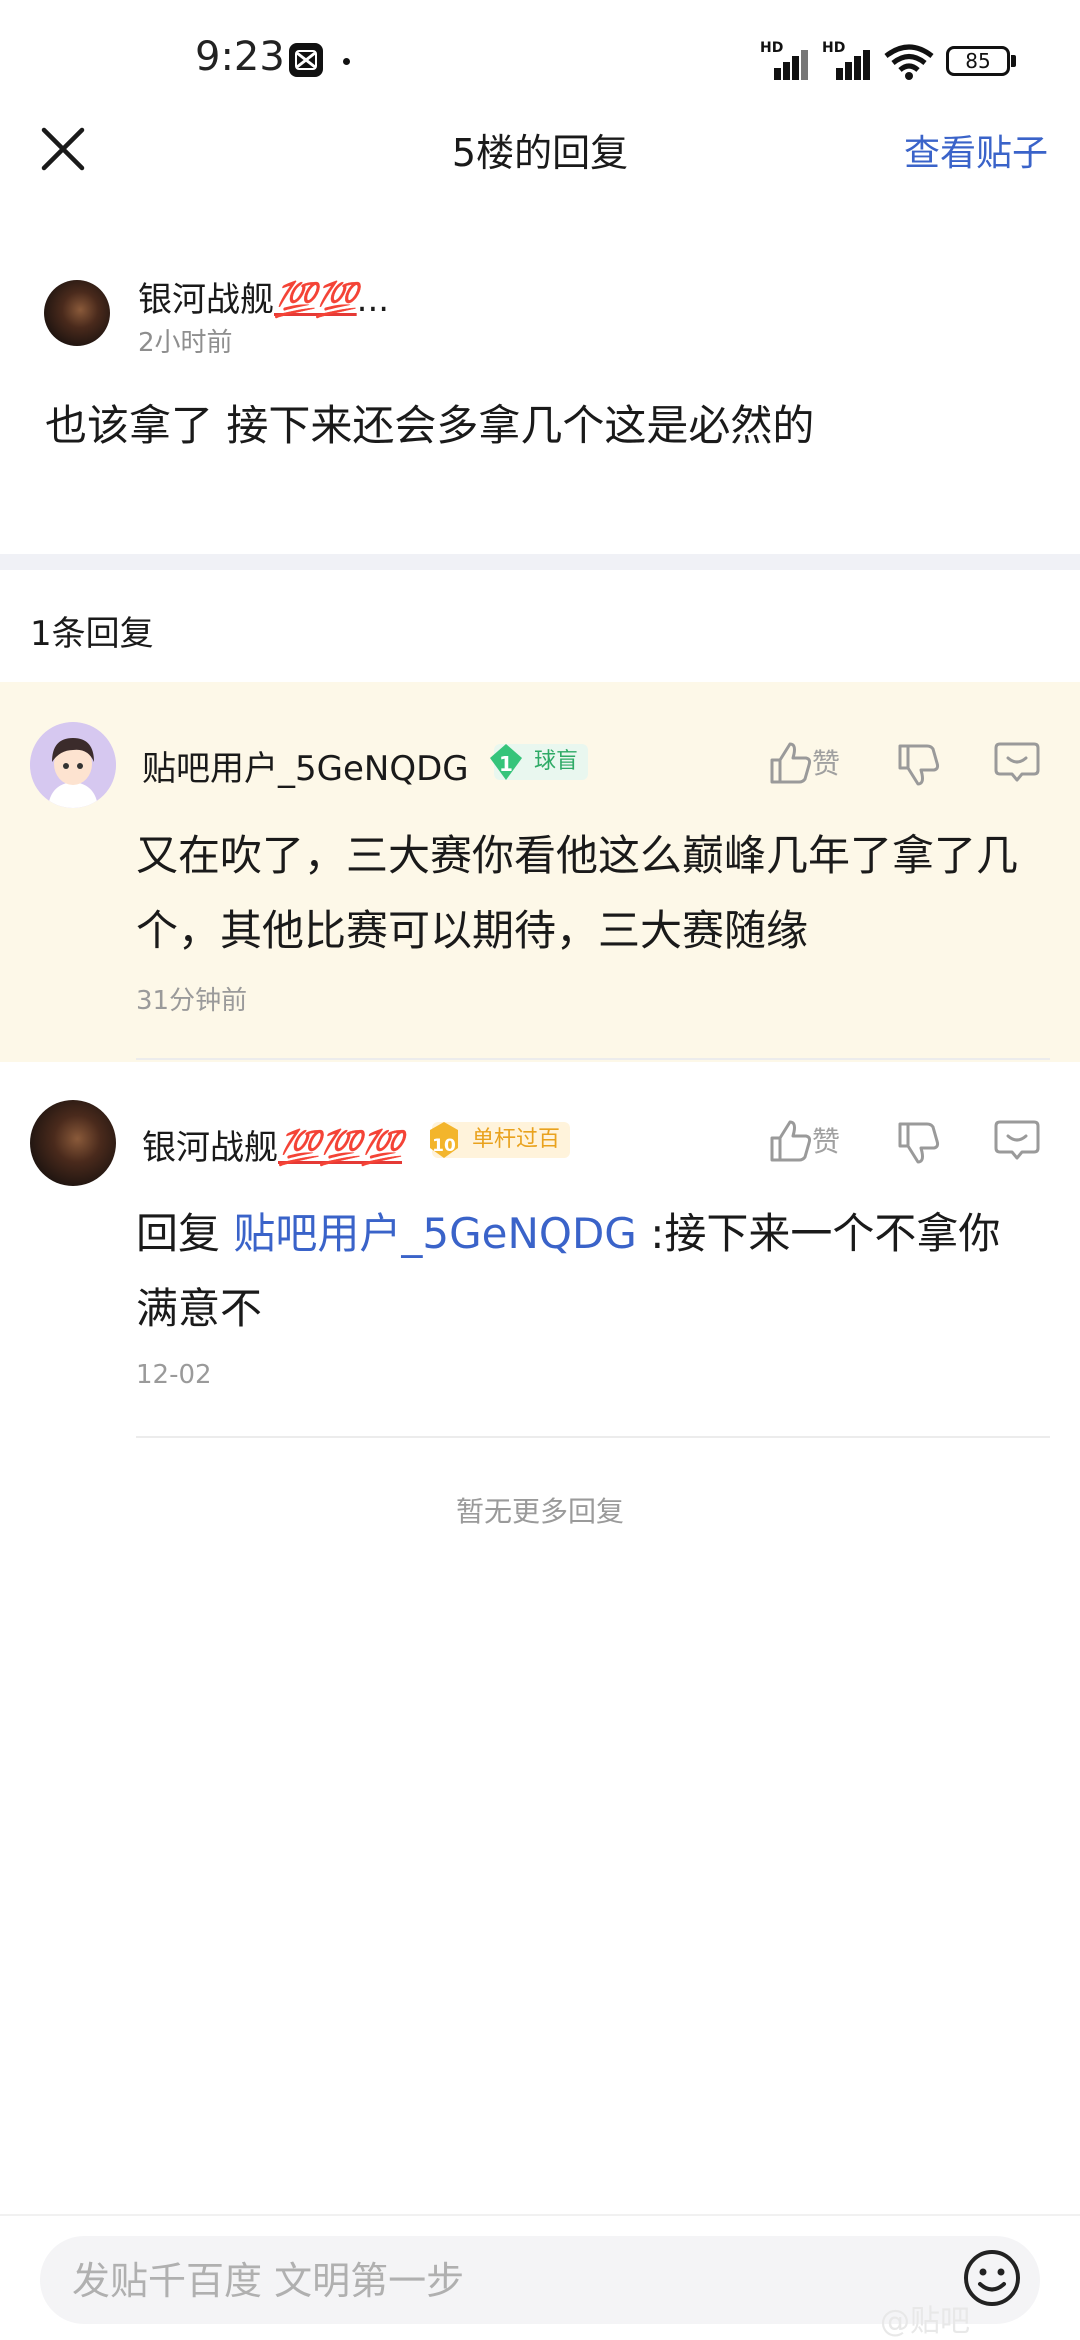  I want to click on reply-1-content-line: 个，其他比赛可以期待，三大赛随缘, so click(472, 930).